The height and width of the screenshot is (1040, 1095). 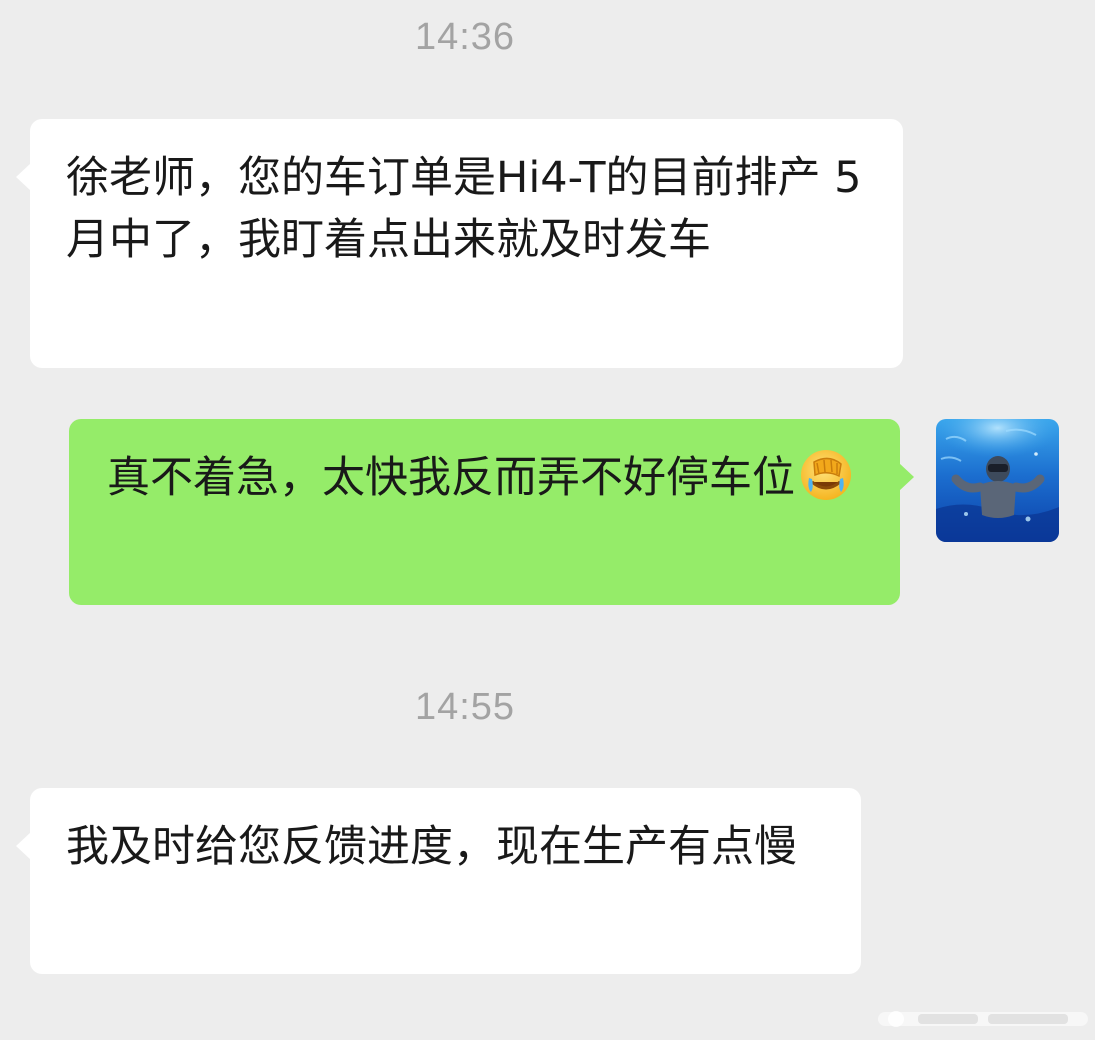 I want to click on swimmer-underwater-avatar-icon, so click(x=997, y=480).